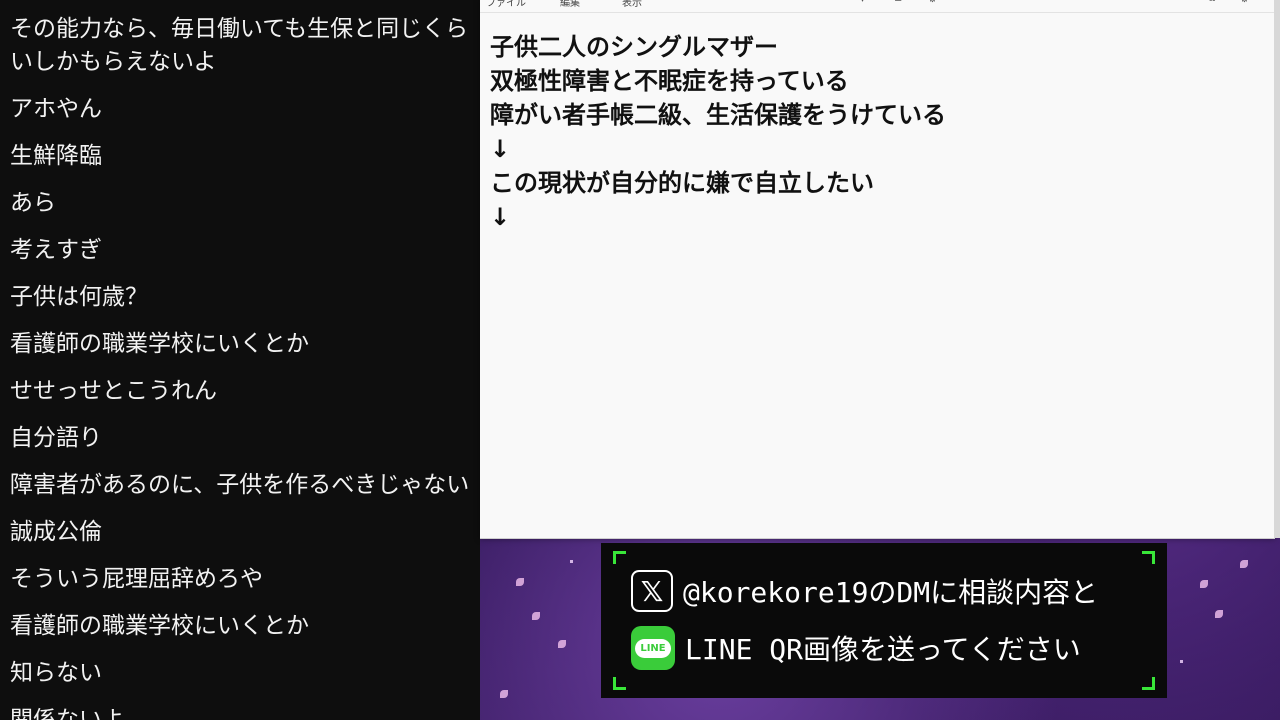 The width and height of the screenshot is (1280, 720). What do you see at coordinates (67, 713) in the screenshot?
I see `chat-message: 関係ないよ` at bounding box center [67, 713].